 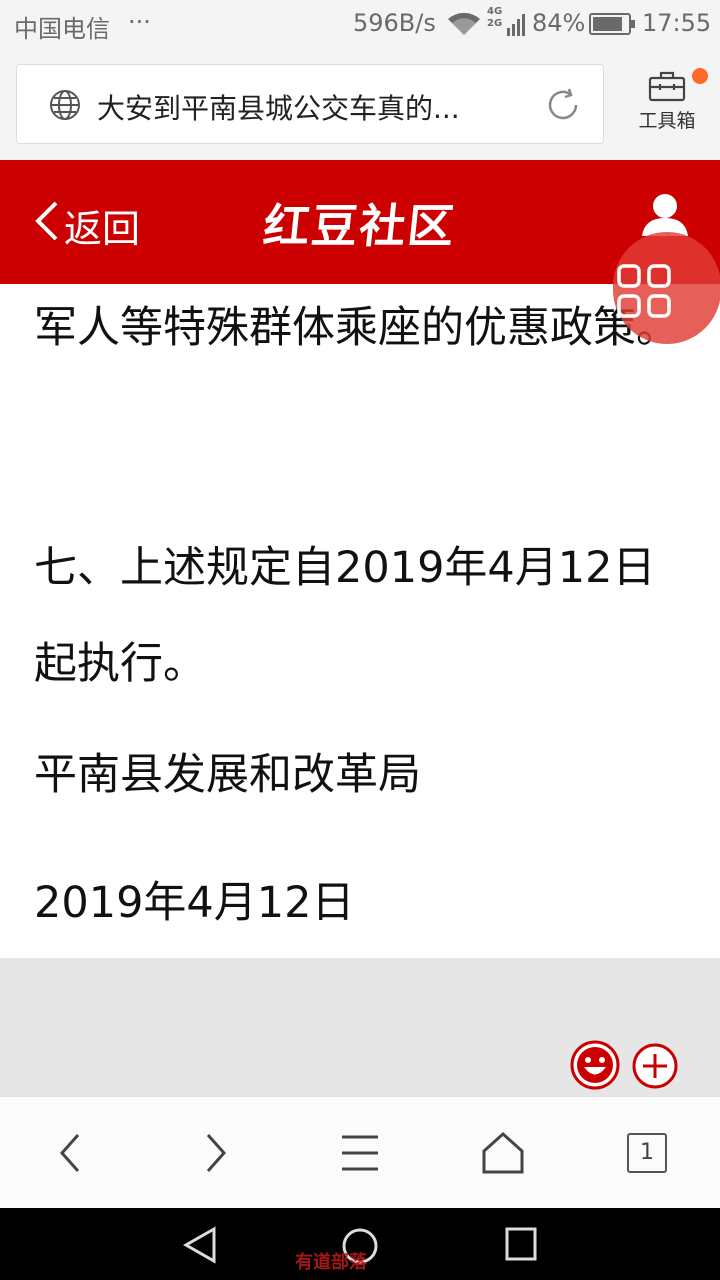 I want to click on site-header: 返回 红豆社区, so click(x=360, y=222).